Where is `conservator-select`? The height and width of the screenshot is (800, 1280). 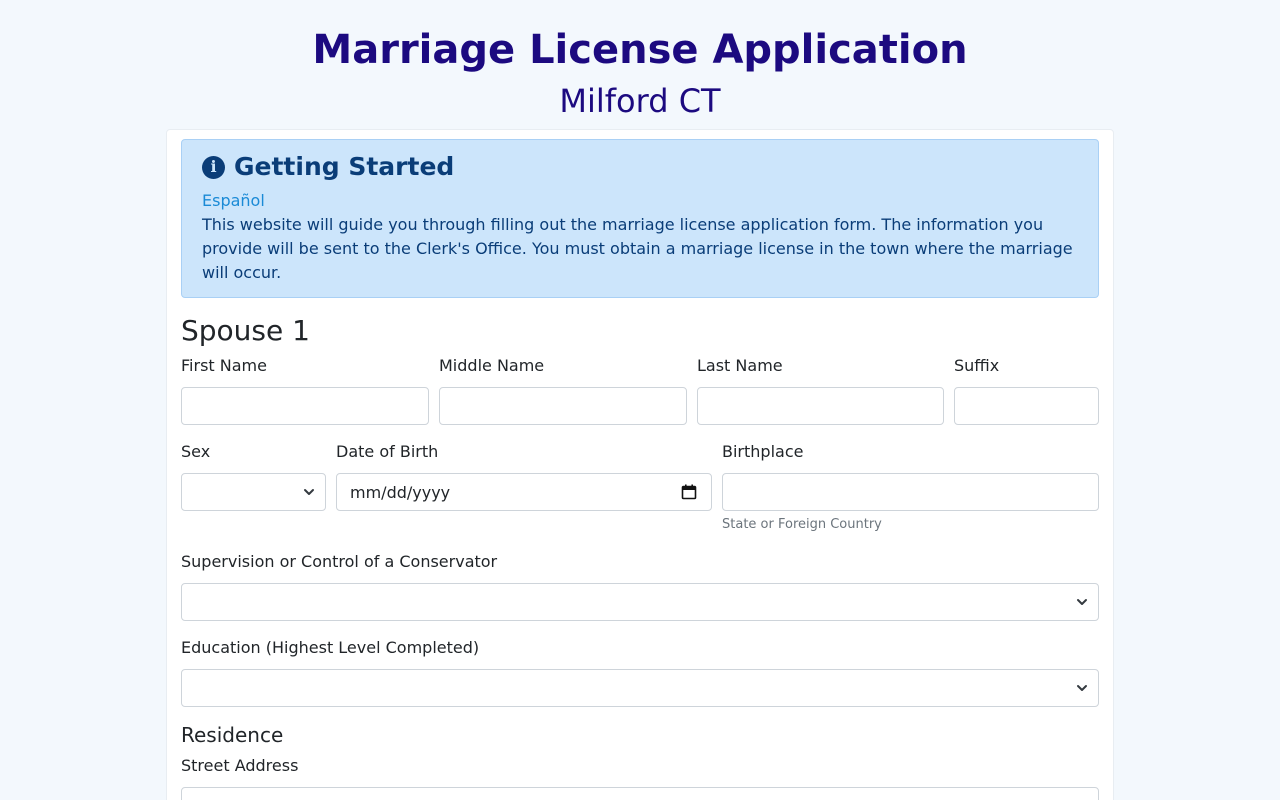
conservator-select is located at coordinates (640, 602).